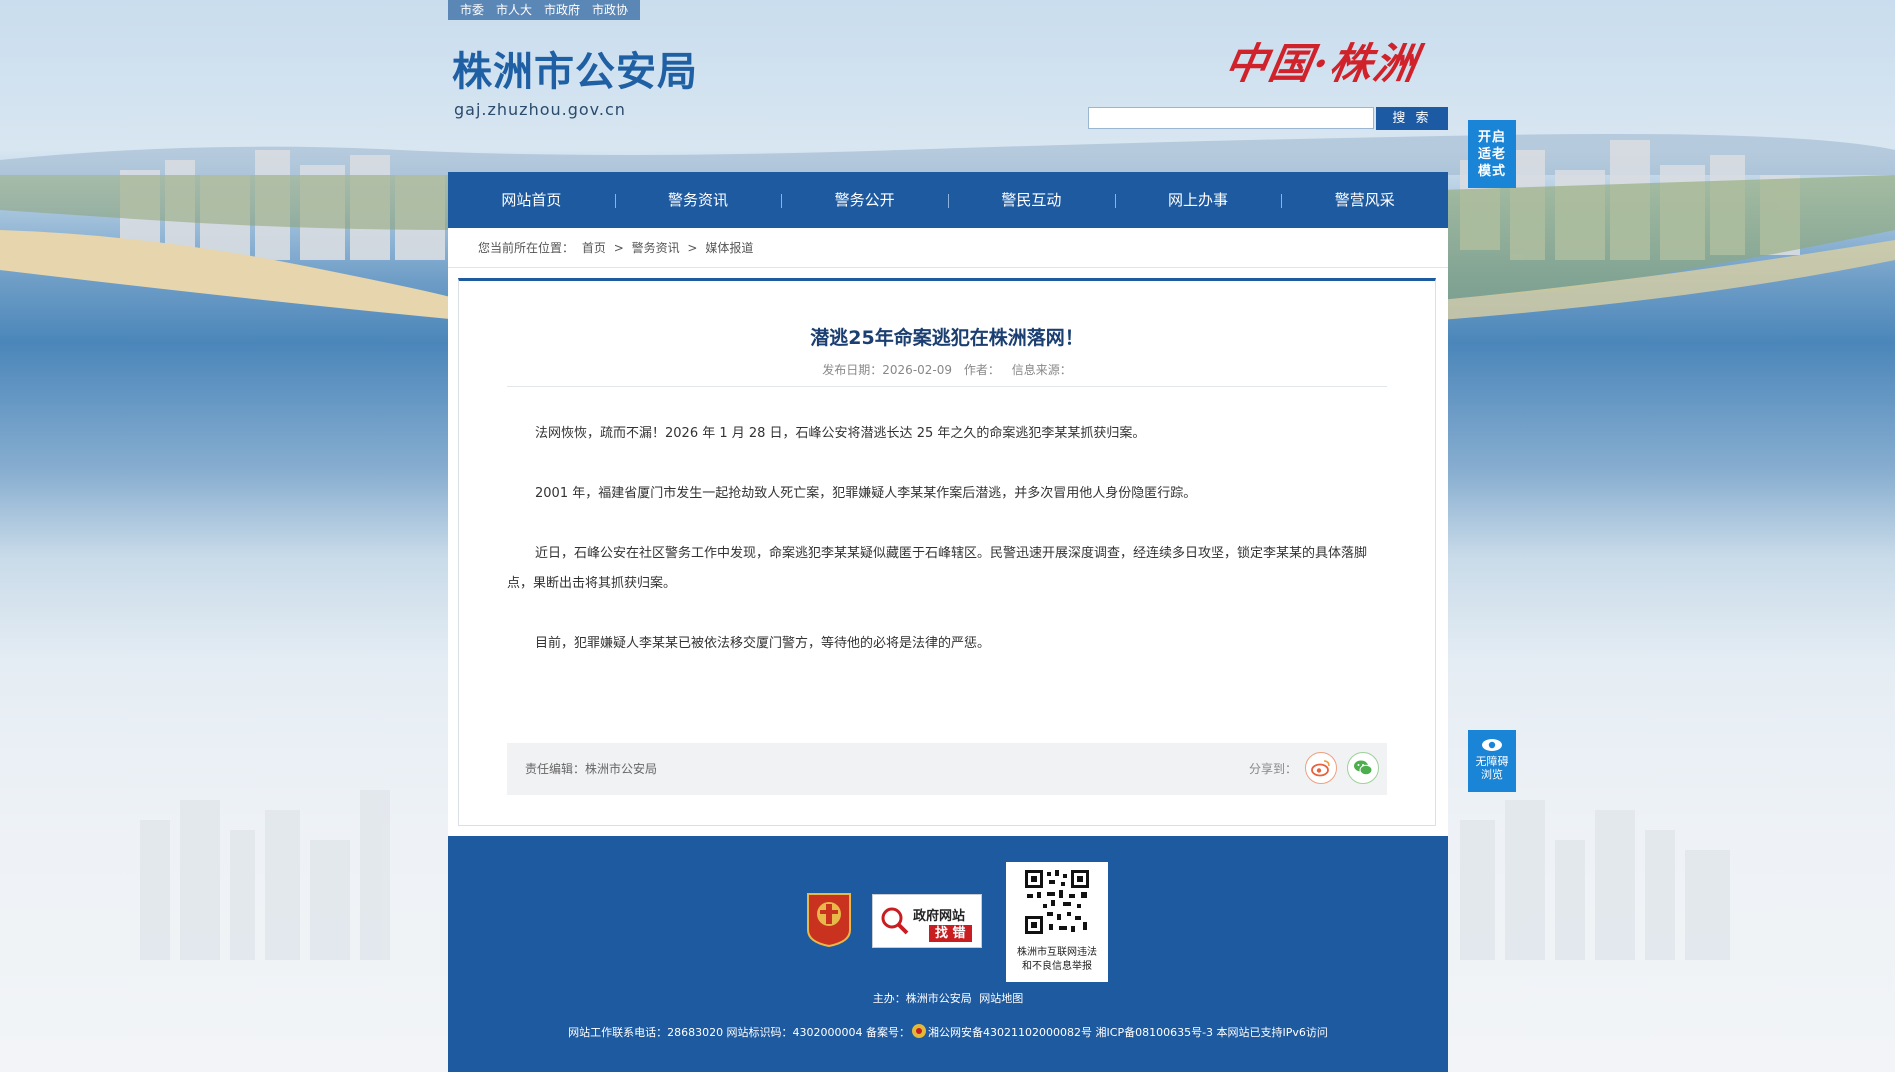  Describe the element at coordinates (1031, 200) in the screenshot. I see `nav-interaction: 警民互动` at that location.